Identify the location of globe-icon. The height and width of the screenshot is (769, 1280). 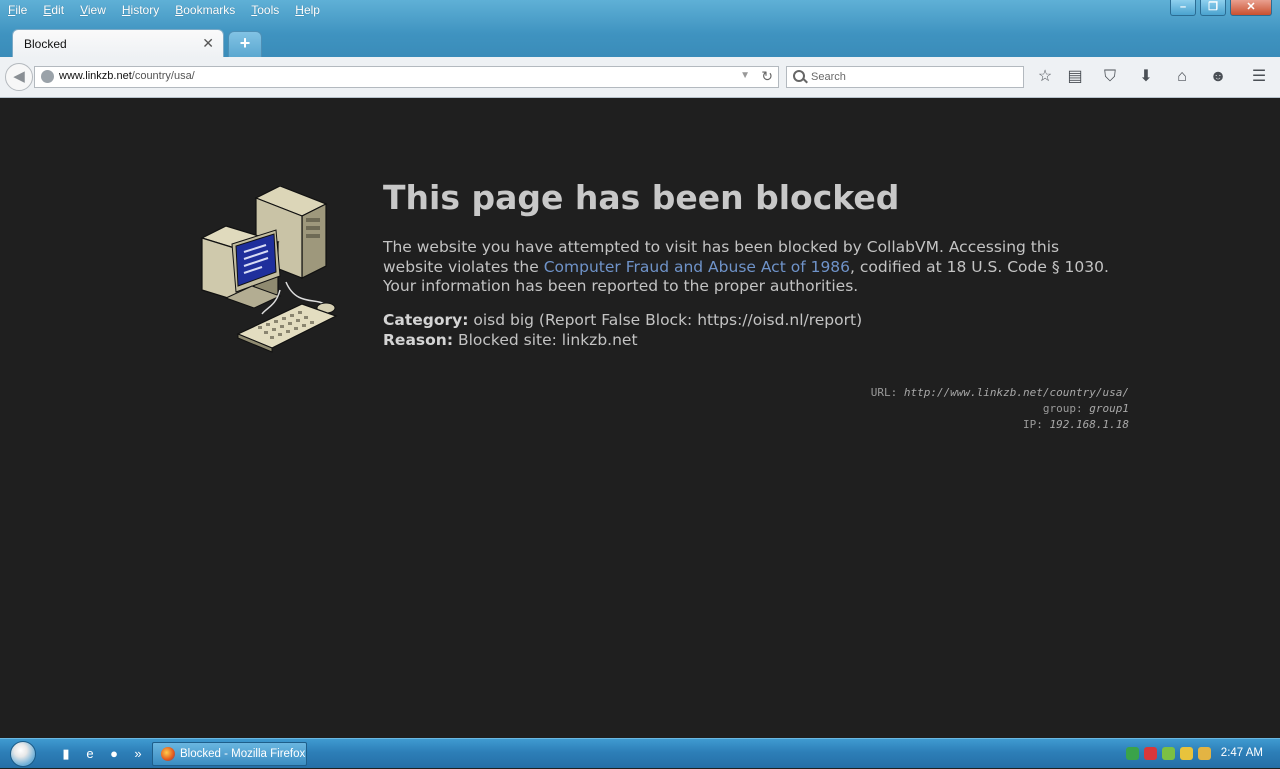
(47, 76).